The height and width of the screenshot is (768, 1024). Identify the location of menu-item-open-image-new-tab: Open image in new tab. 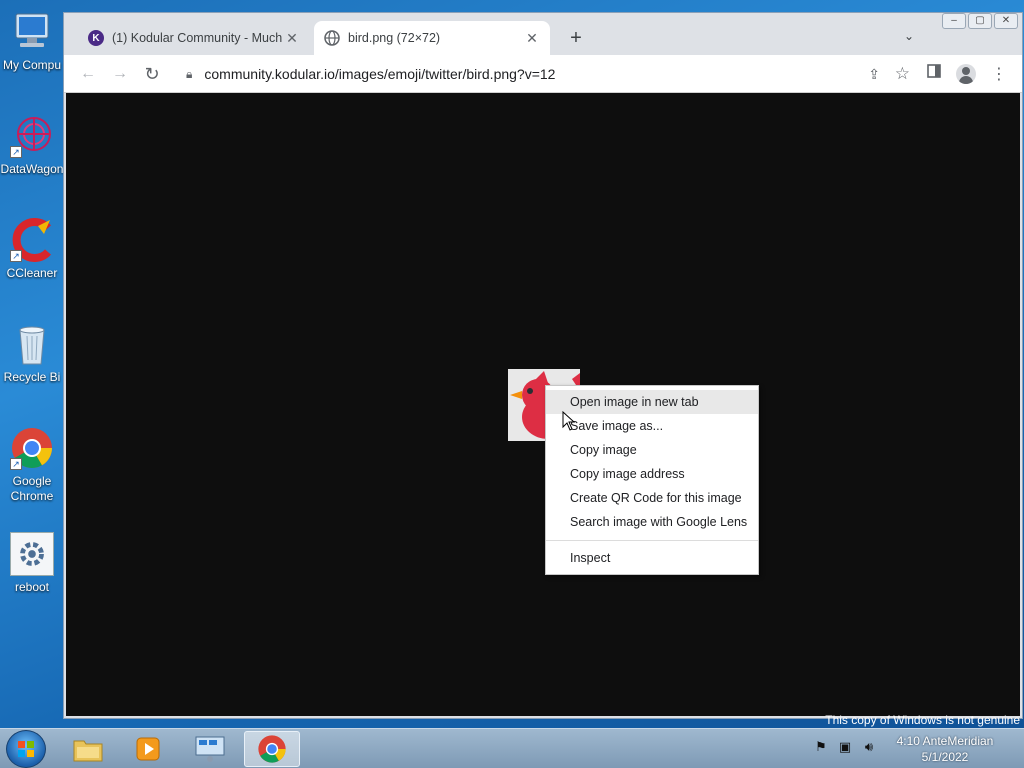
(652, 402).